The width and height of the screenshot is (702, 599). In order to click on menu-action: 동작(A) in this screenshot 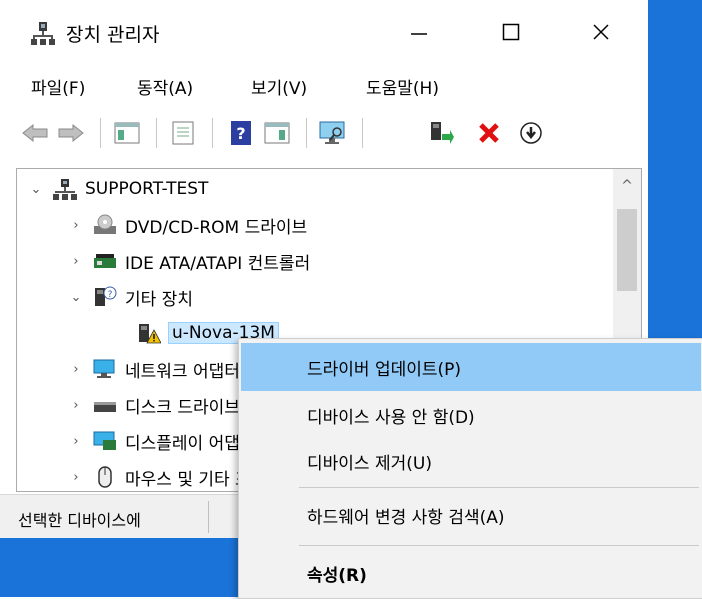, I will do `click(165, 86)`.